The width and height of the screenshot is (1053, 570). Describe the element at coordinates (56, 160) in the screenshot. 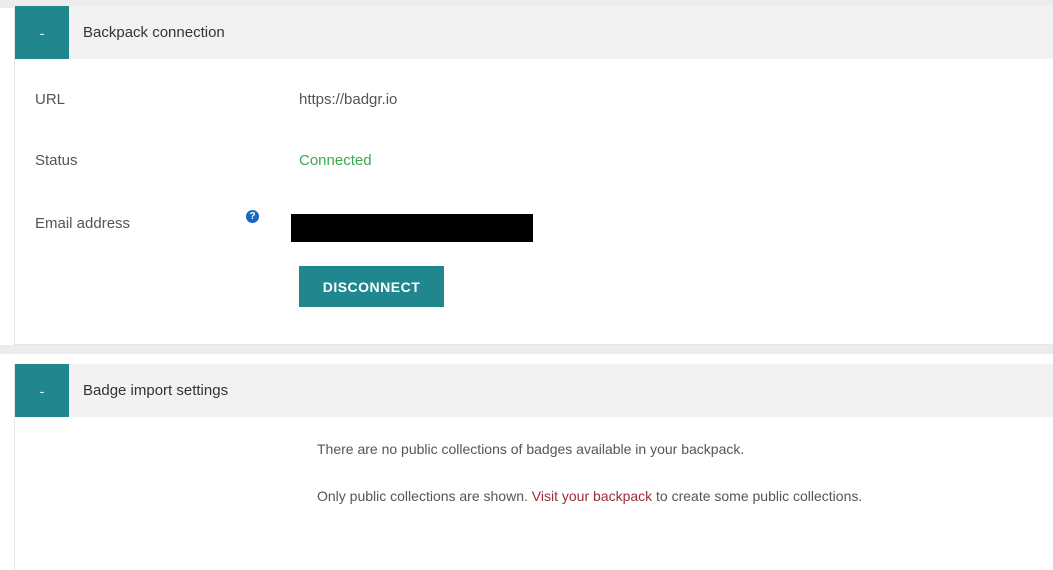

I see `status-label: Status` at that location.